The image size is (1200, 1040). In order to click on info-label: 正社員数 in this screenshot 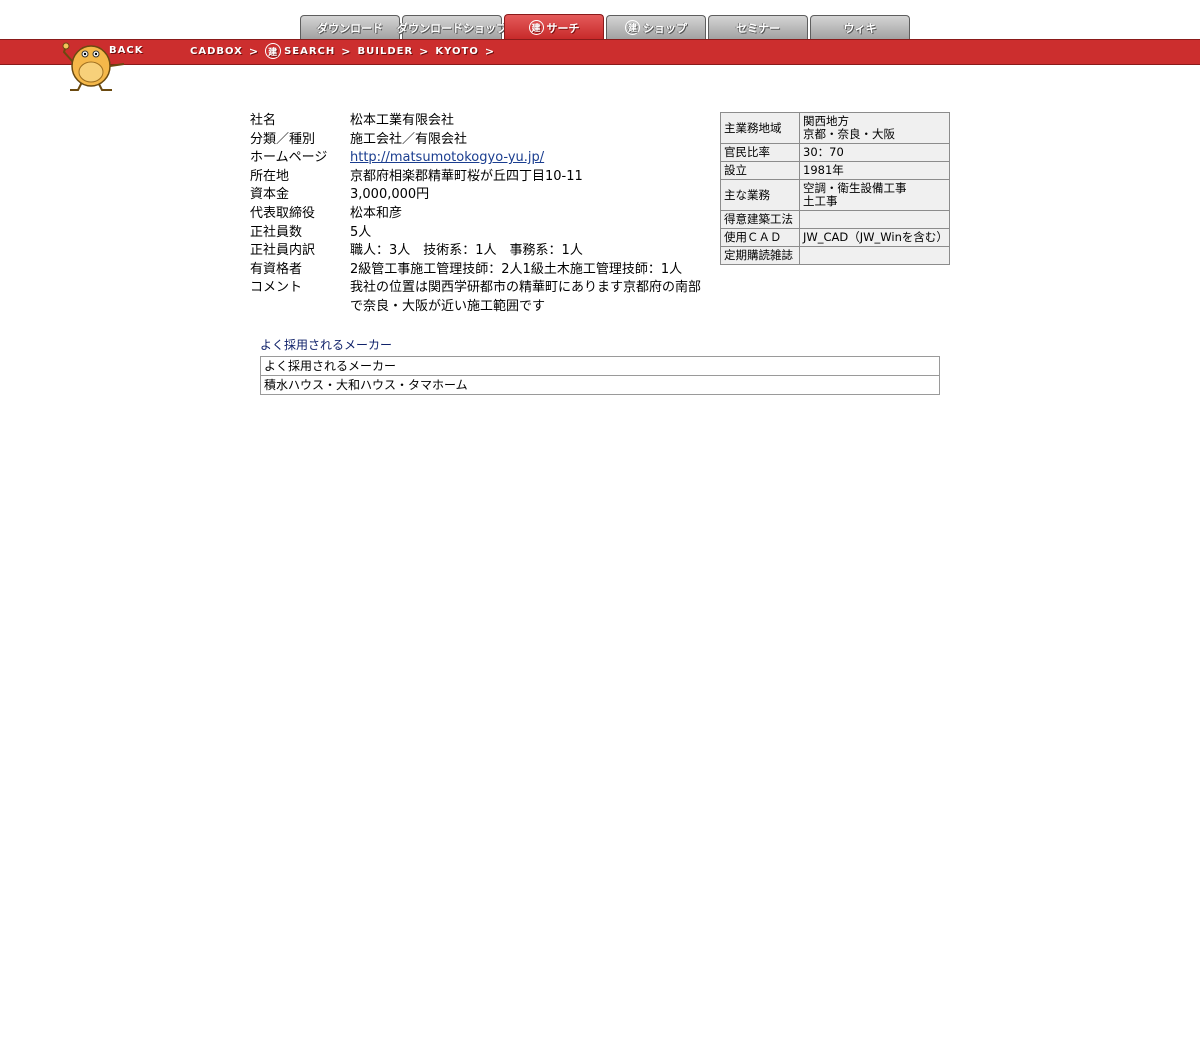, I will do `click(276, 232)`.